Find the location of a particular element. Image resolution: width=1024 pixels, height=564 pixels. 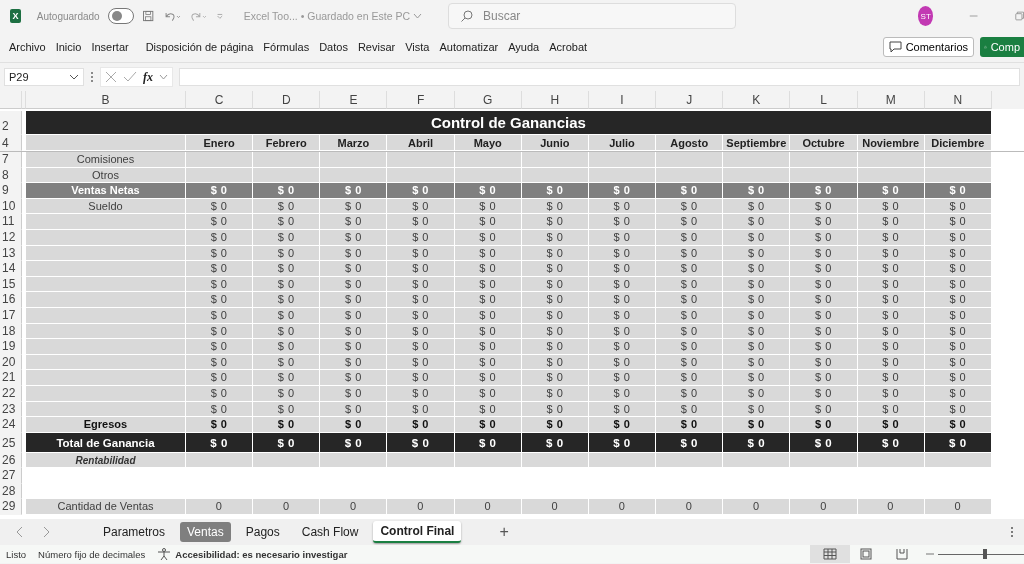

normal-view-button is located at coordinates (830, 554).